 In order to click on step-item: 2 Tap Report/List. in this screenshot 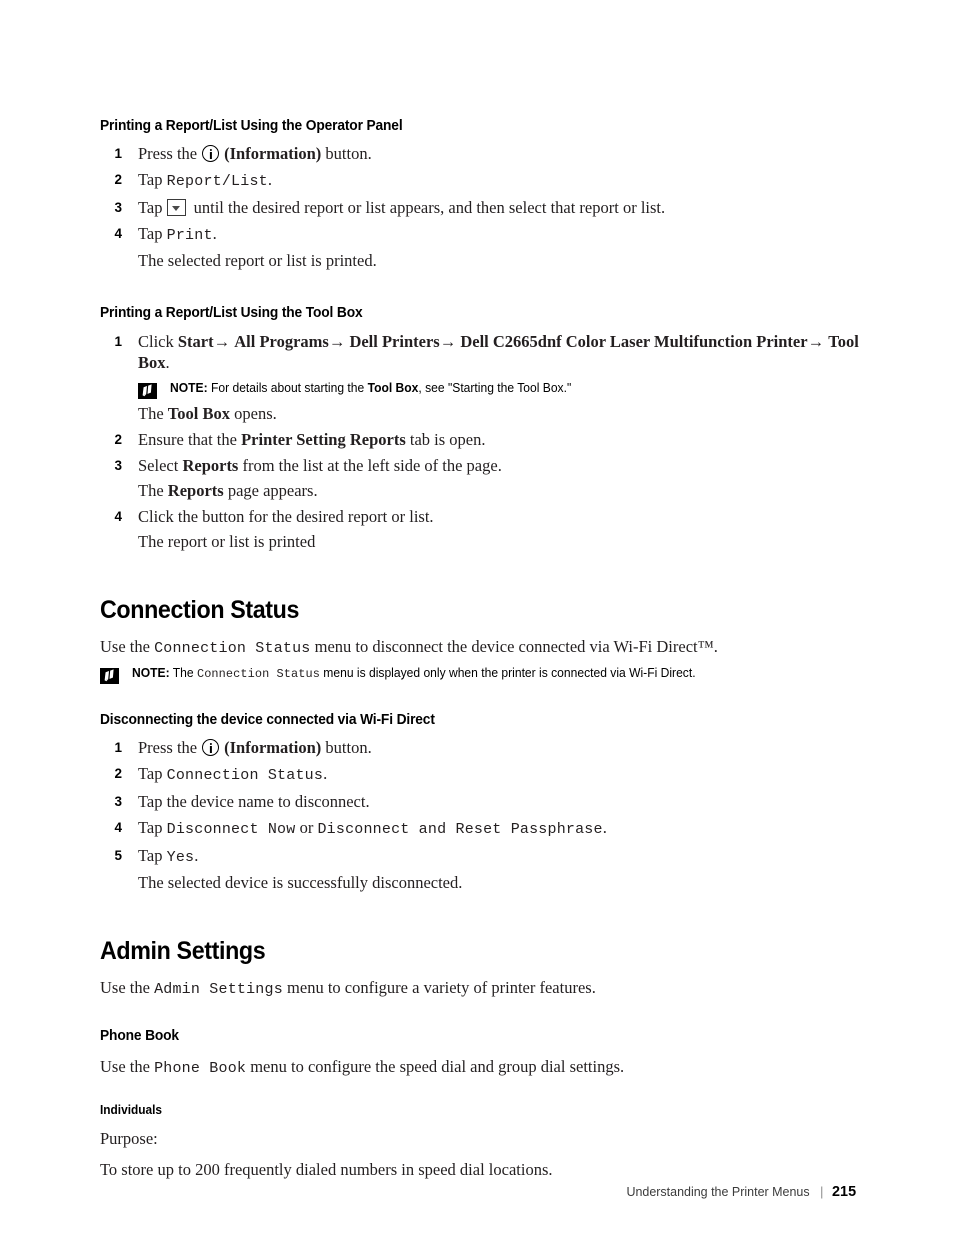, I will do `click(480, 180)`.